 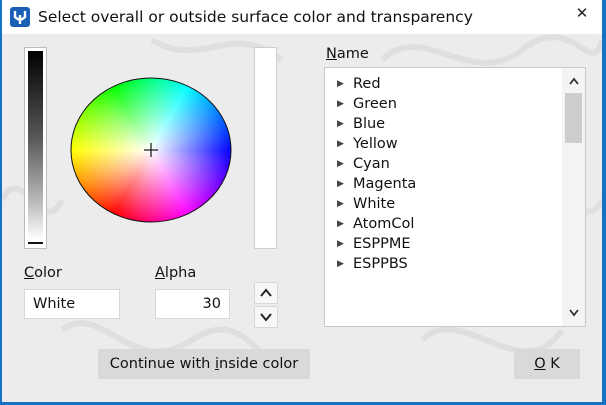 I want to click on brightness-marker, so click(x=35, y=243).